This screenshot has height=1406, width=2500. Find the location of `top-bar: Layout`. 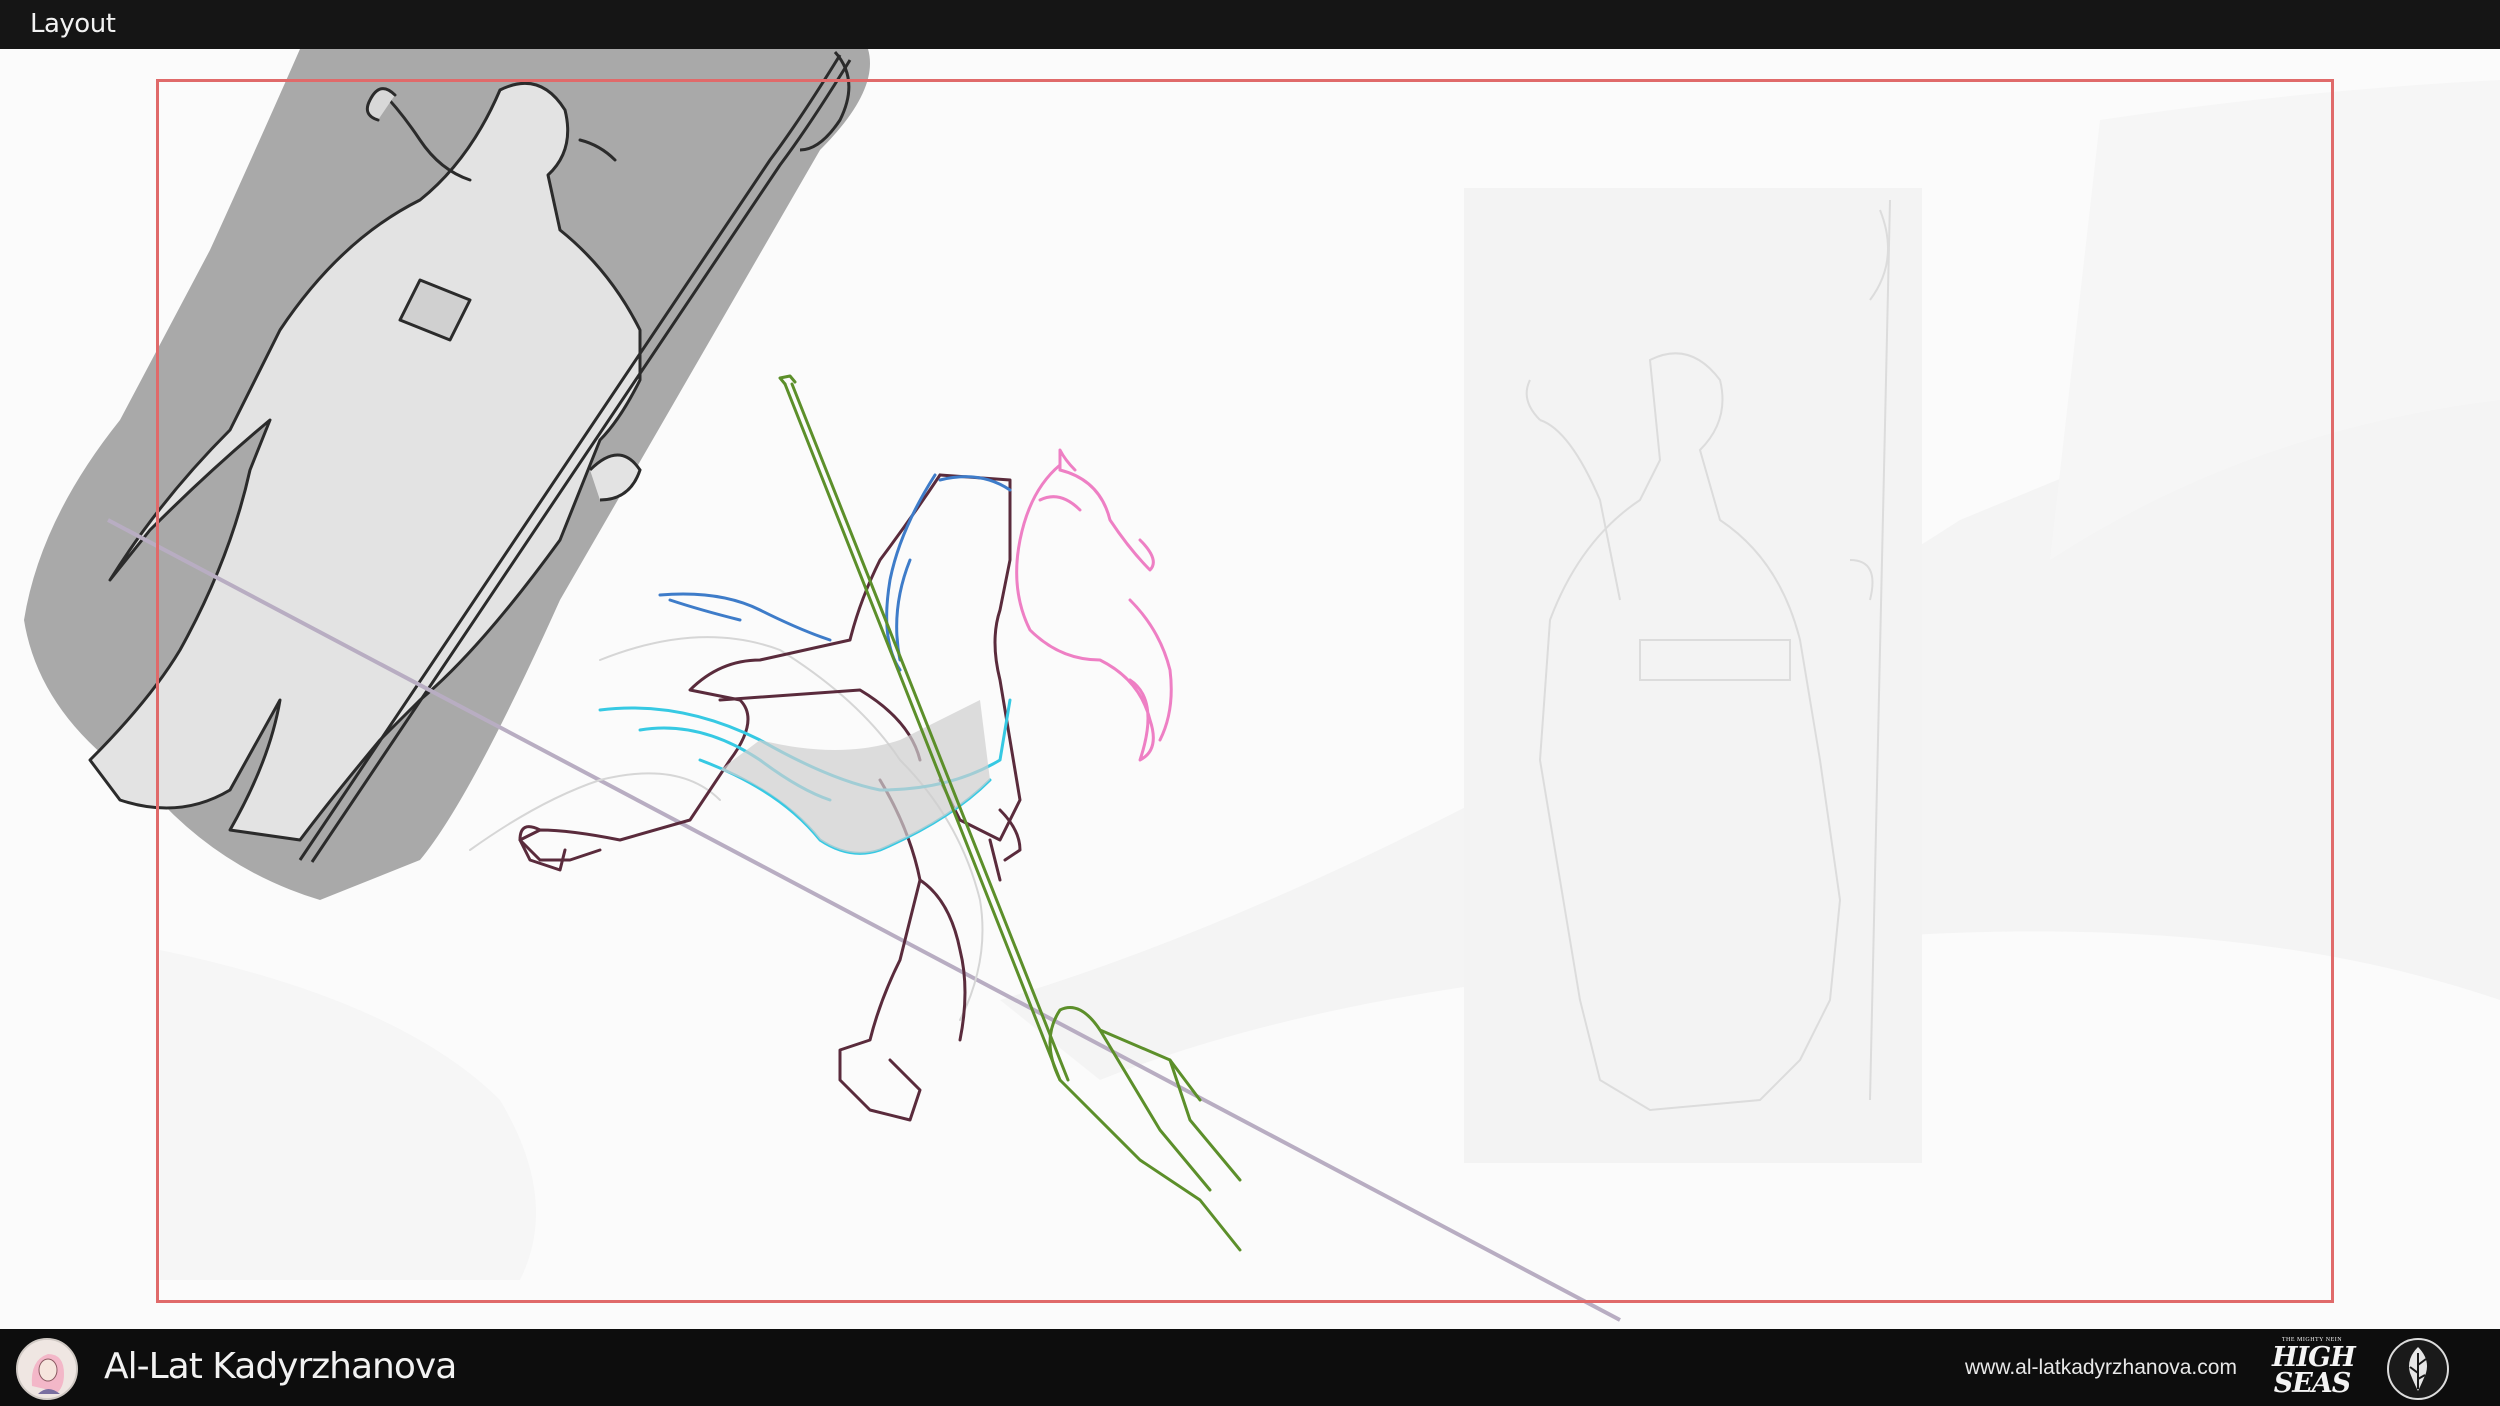

top-bar: Layout is located at coordinates (1250, 24).